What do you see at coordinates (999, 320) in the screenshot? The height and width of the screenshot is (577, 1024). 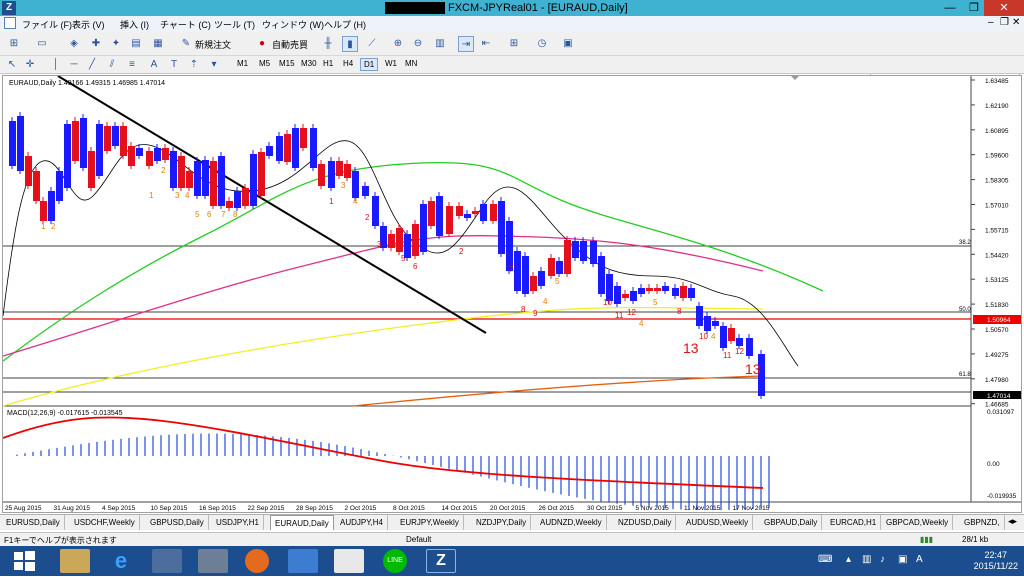 I see `red-level-label: 1.50964` at bounding box center [999, 320].